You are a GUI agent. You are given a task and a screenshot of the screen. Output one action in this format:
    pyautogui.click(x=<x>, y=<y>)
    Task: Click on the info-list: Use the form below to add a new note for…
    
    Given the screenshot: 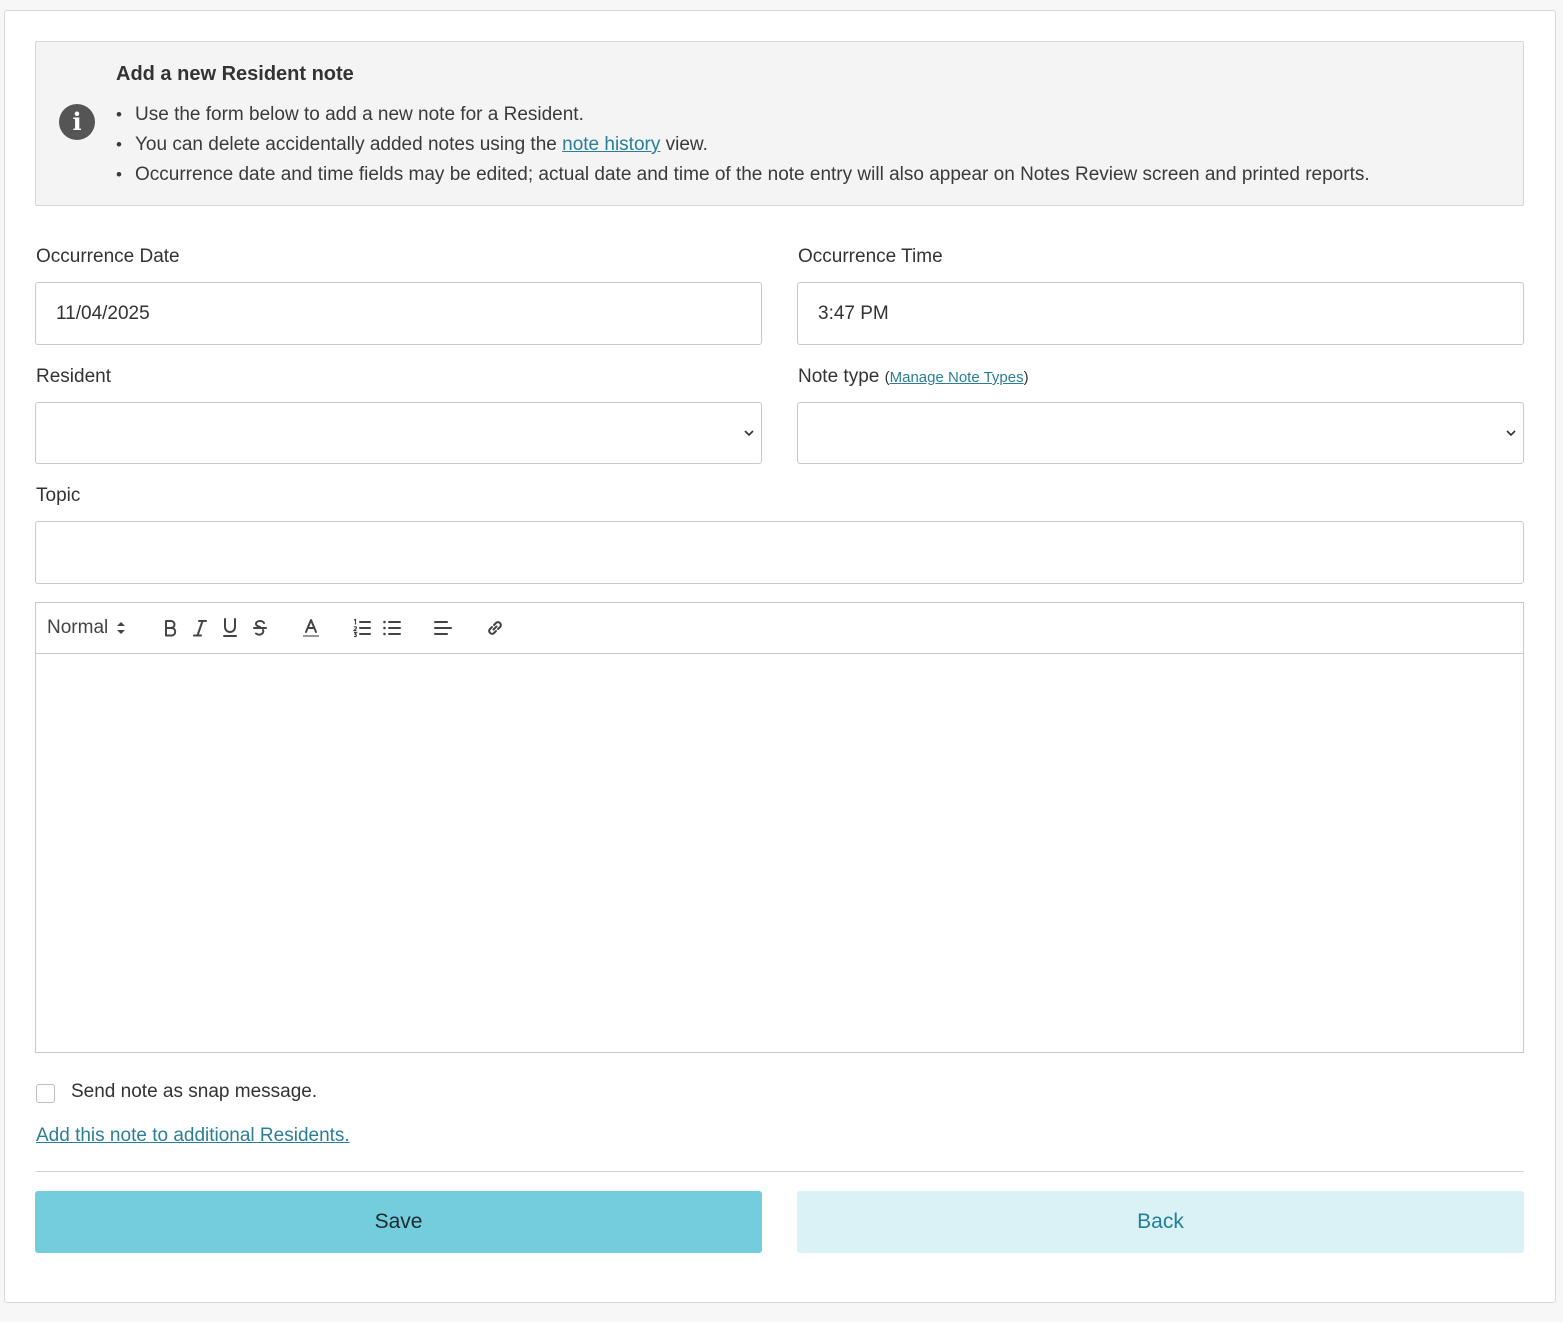 What is the action you would take?
    pyautogui.click(x=743, y=145)
    